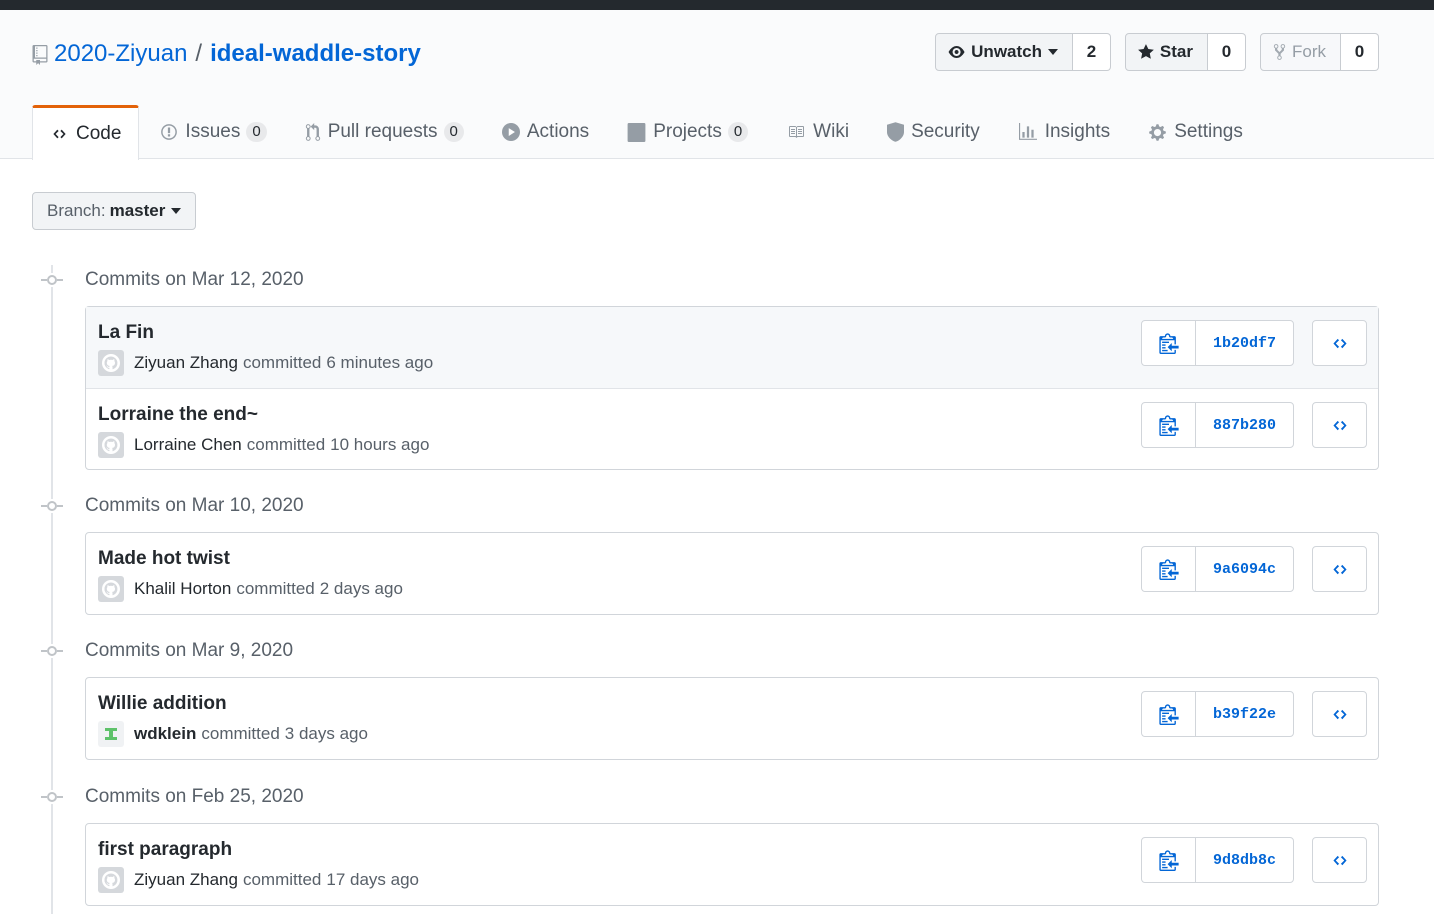 The height and width of the screenshot is (914, 1434). What do you see at coordinates (41, 55) in the screenshot?
I see `repo-icon` at bounding box center [41, 55].